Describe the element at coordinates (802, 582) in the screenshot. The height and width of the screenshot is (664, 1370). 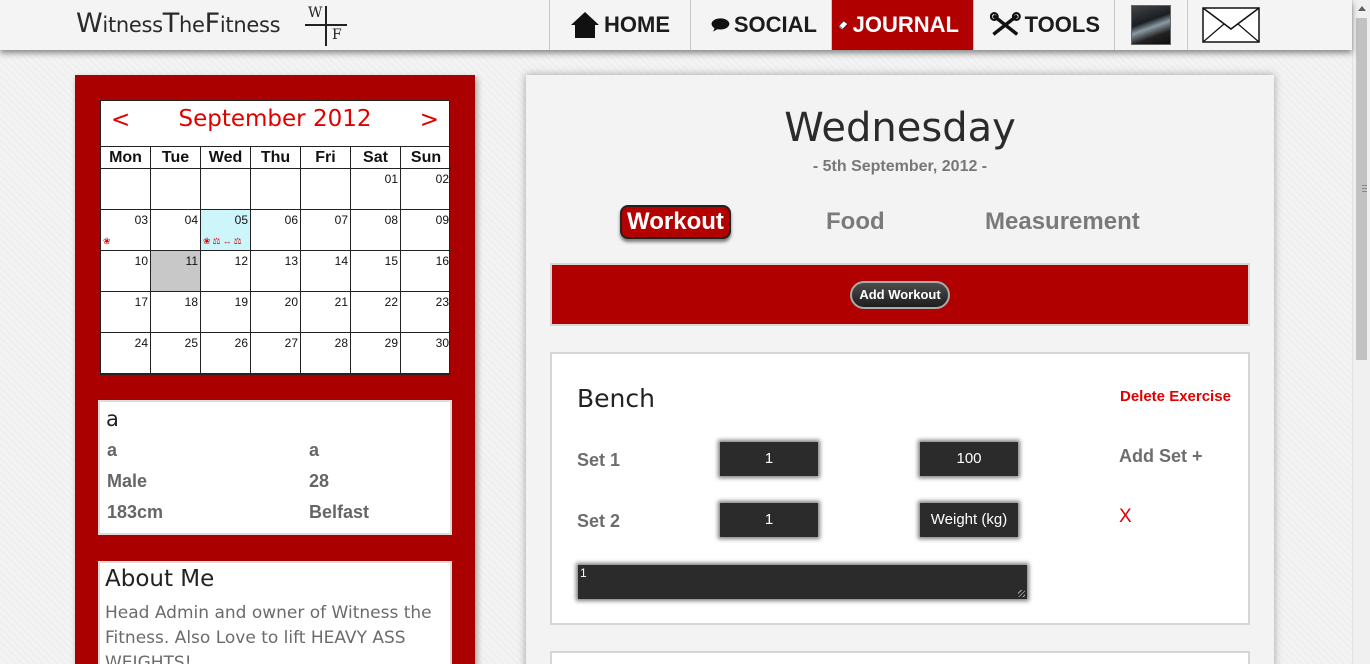
I see `exercise-notes-textarea: 1` at that location.